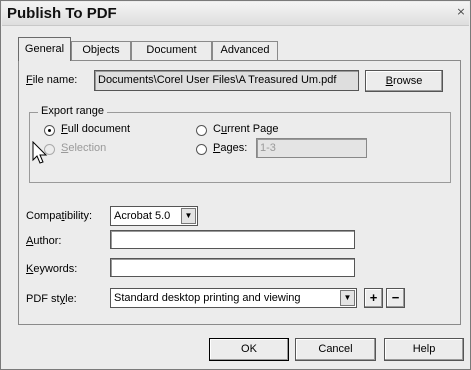 The width and height of the screenshot is (471, 370). What do you see at coordinates (424, 349) in the screenshot?
I see `help-button: Help` at bounding box center [424, 349].